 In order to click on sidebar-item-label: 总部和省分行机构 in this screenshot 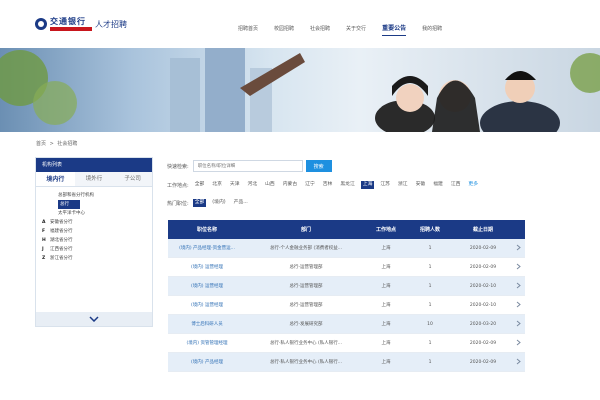, I will do `click(76, 195)`.